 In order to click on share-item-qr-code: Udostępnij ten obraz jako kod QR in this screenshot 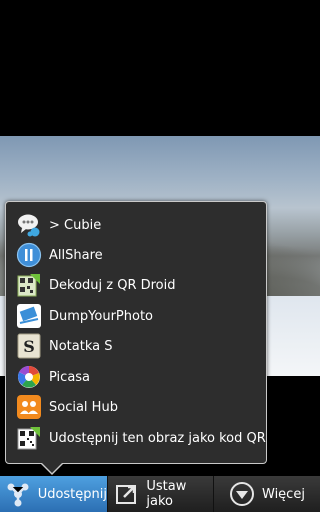, I will do `click(141, 438)`.